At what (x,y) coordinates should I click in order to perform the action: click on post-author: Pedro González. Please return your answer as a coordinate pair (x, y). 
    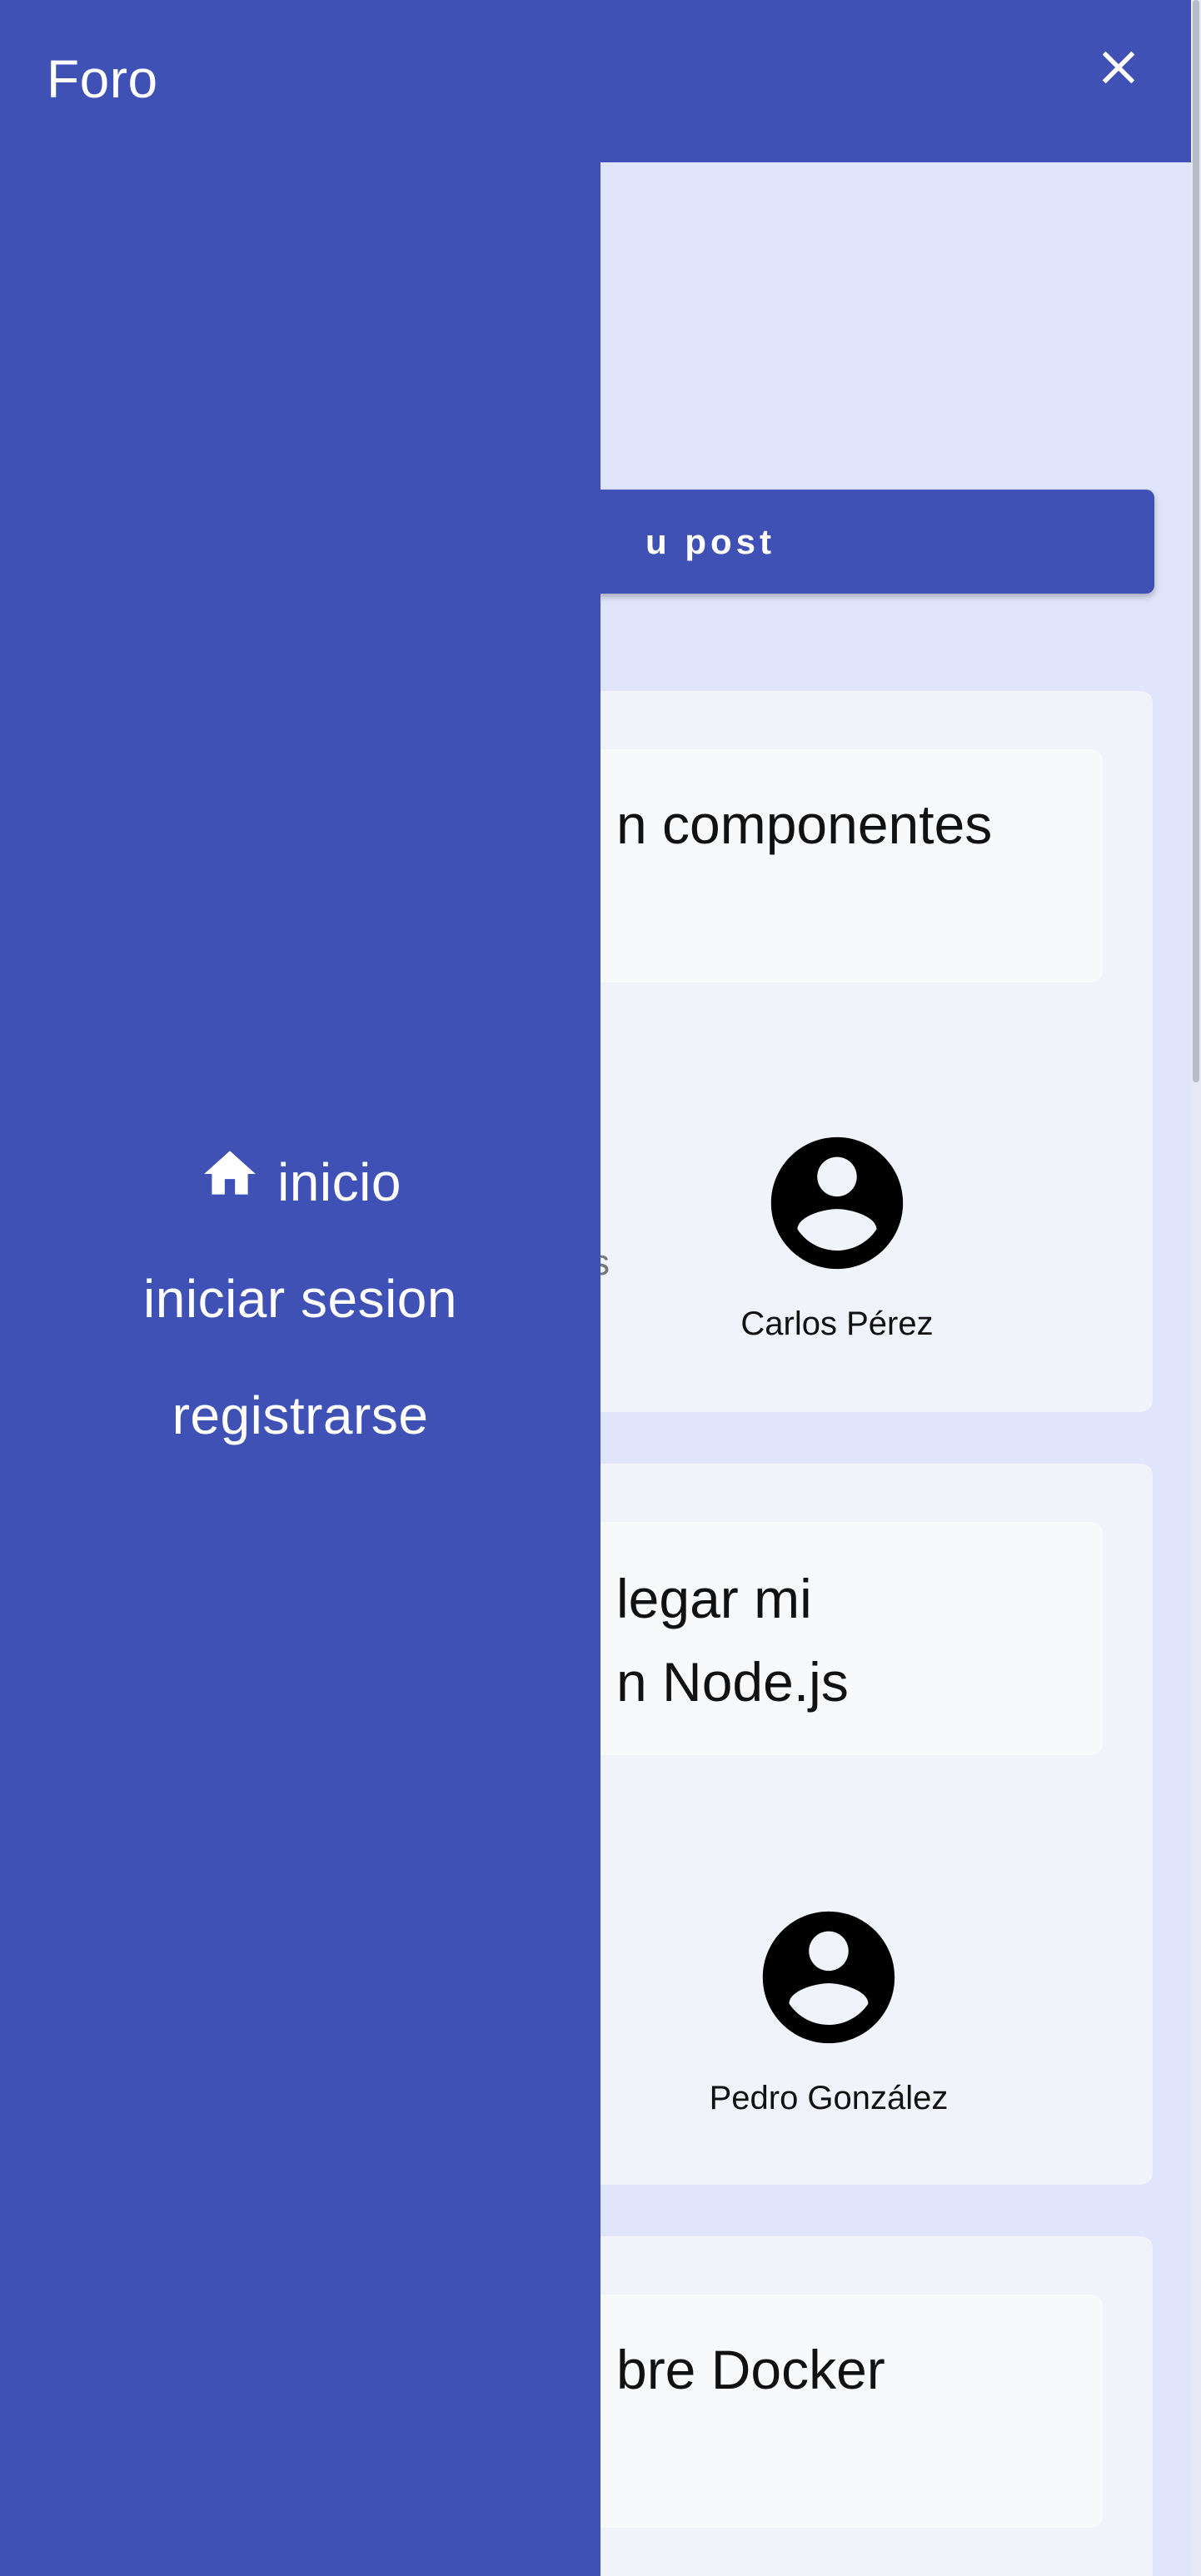
    Looking at the image, I should click on (828, 2007).